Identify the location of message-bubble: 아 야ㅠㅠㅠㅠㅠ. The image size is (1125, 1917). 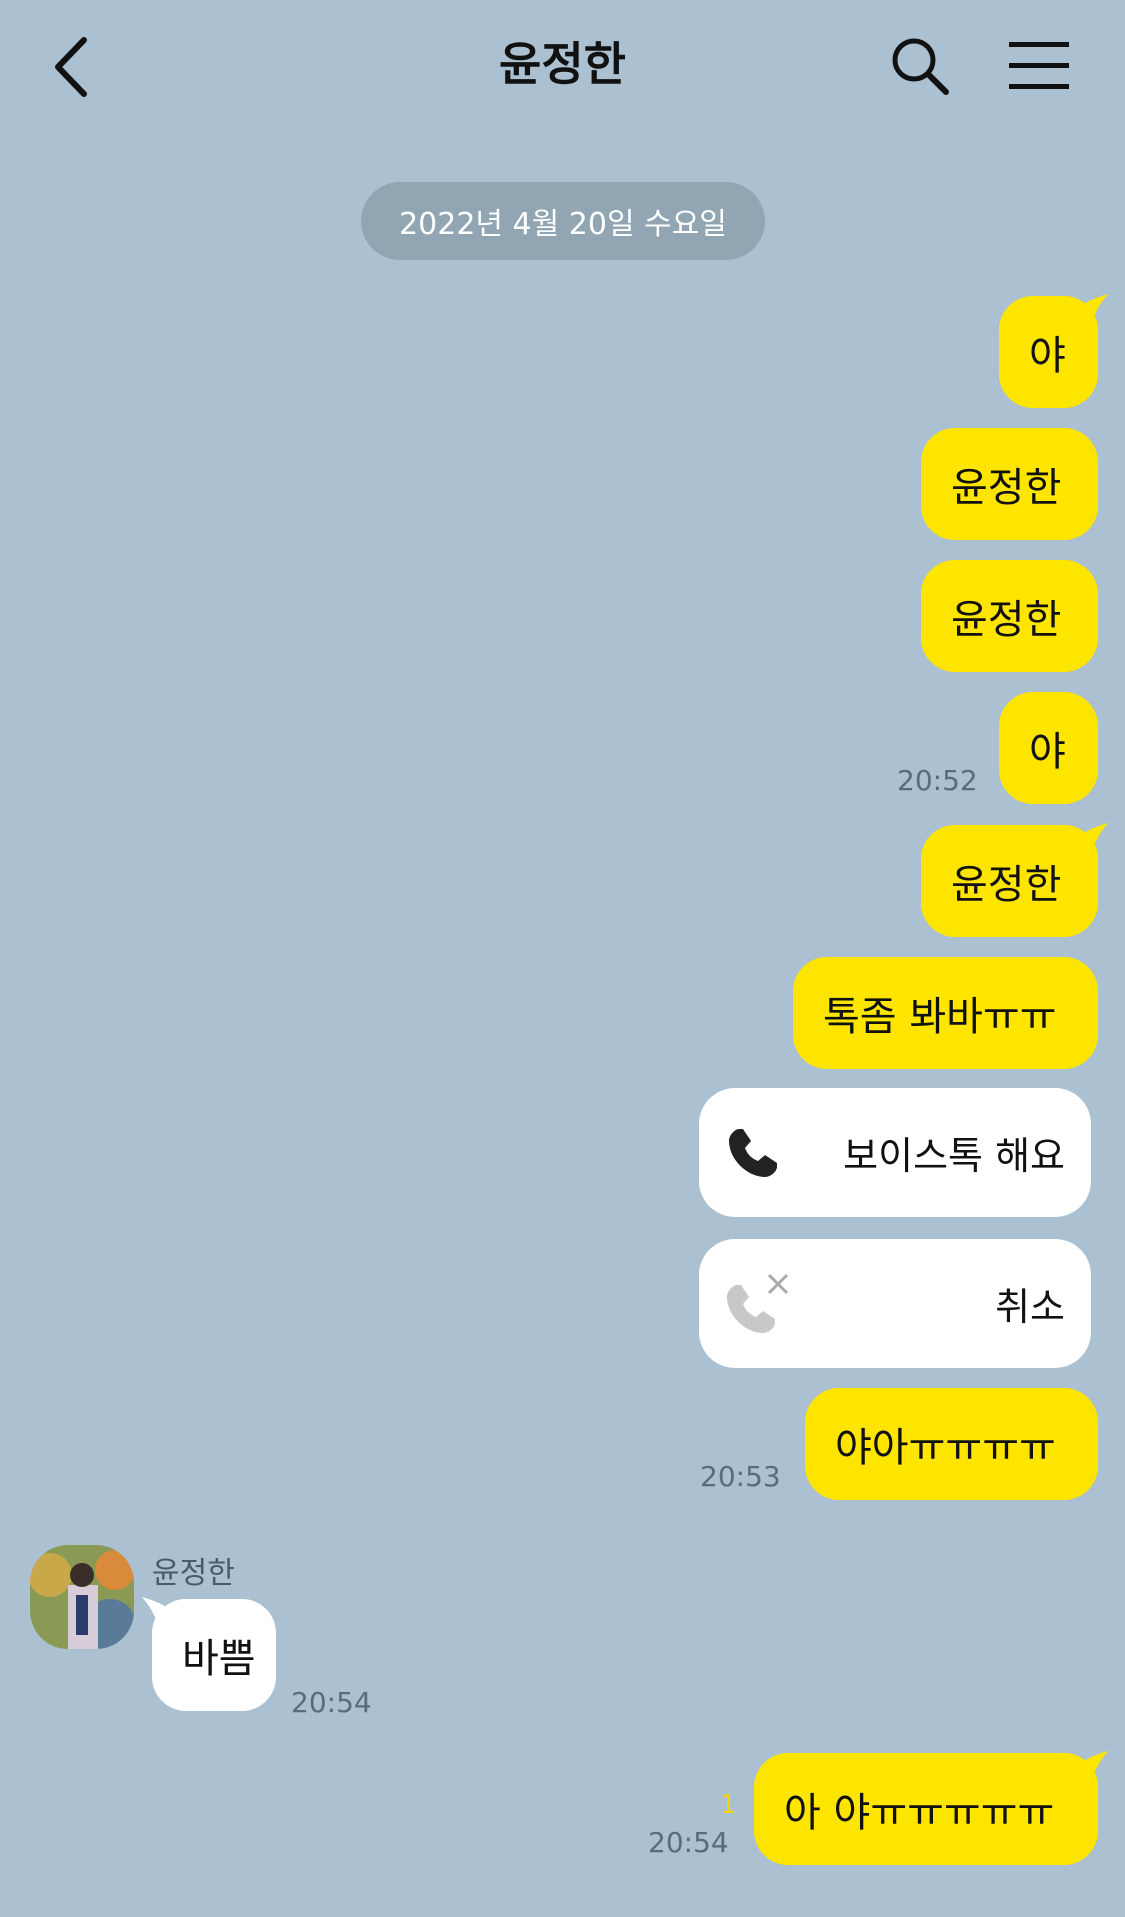
(931, 1808).